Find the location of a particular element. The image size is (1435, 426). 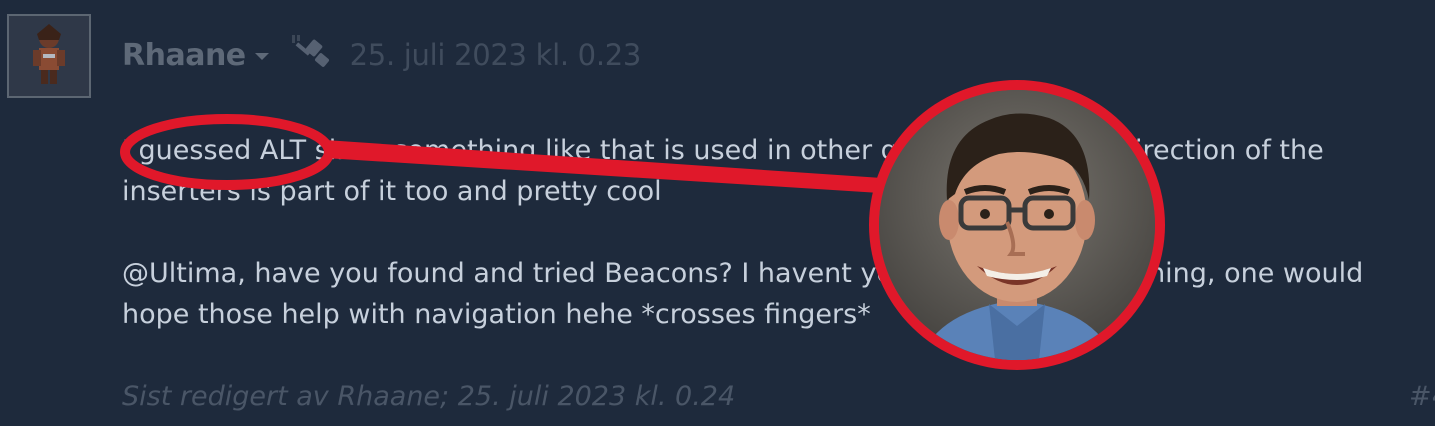

annotation-overlay is located at coordinates (501, 153).